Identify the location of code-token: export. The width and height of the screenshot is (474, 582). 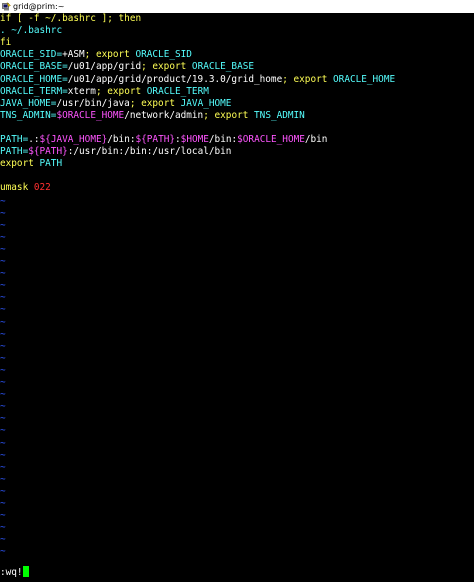
(20, 163).